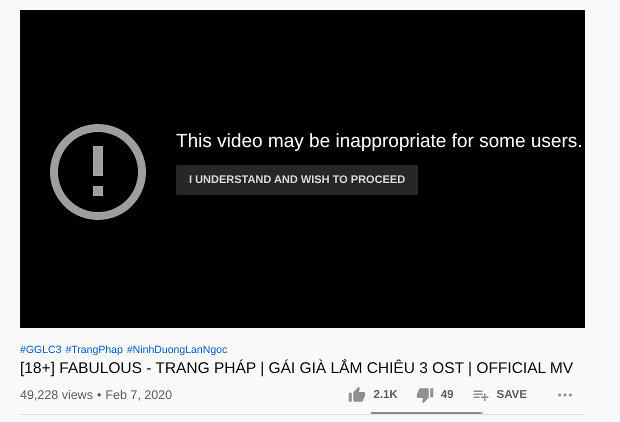 The width and height of the screenshot is (620, 422). I want to click on warning-message: This video may be inappropriate for some users., so click(379, 142).